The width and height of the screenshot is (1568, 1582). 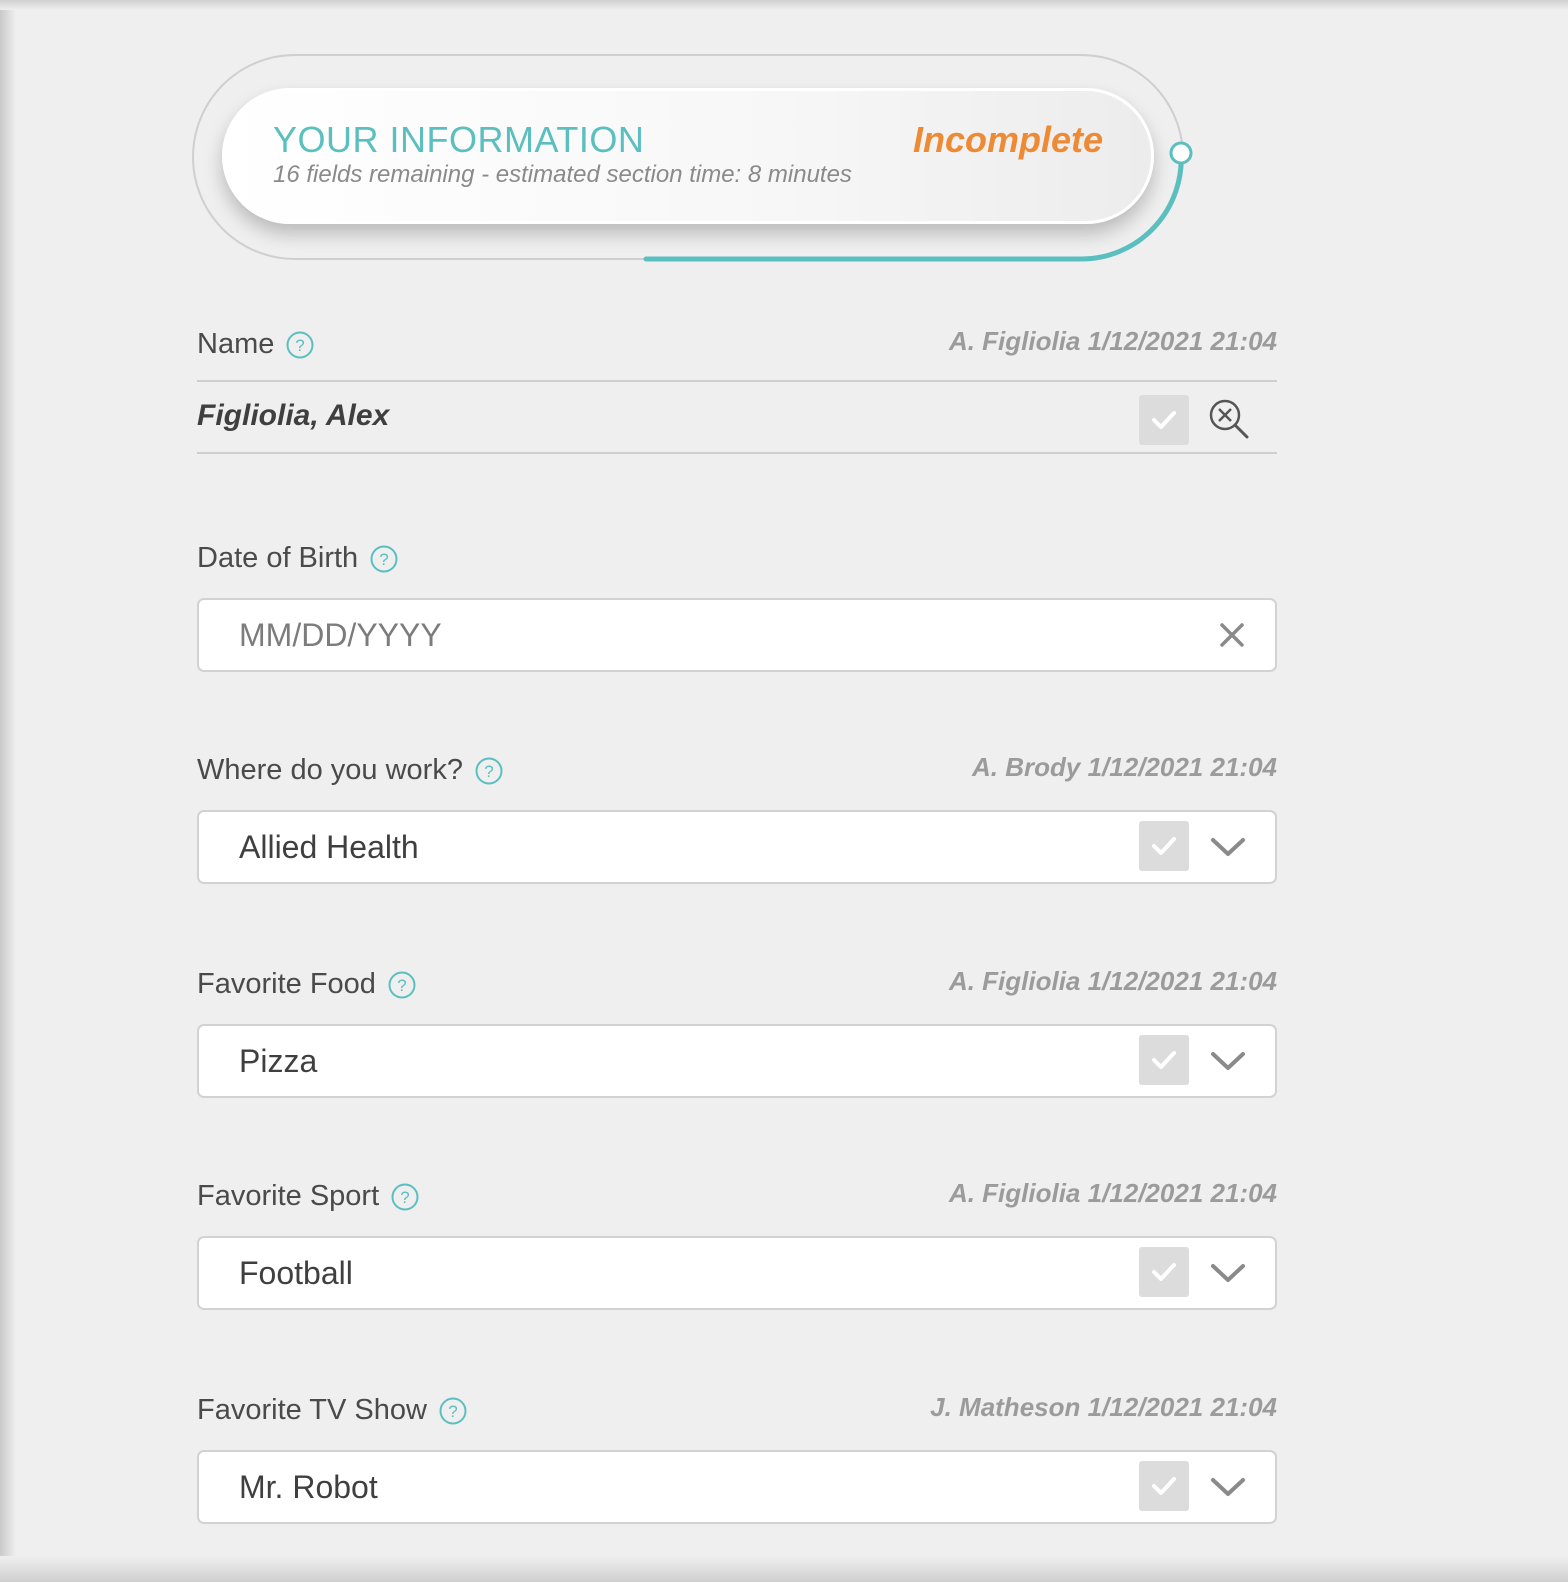 I want to click on field-dob-label: Date of Birth ?, so click(x=297, y=558).